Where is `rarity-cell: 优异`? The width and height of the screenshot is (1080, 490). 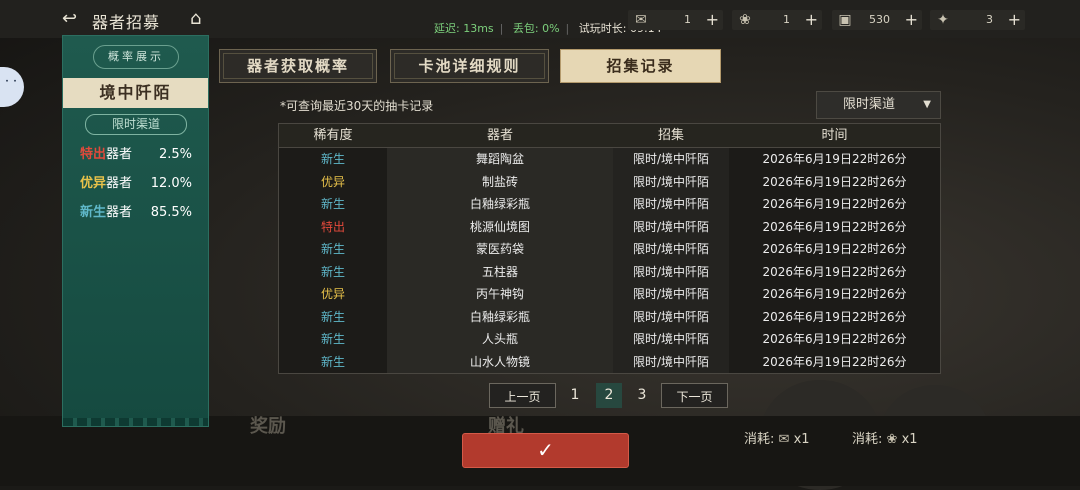
rarity-cell: 优异 is located at coordinates (332, 294).